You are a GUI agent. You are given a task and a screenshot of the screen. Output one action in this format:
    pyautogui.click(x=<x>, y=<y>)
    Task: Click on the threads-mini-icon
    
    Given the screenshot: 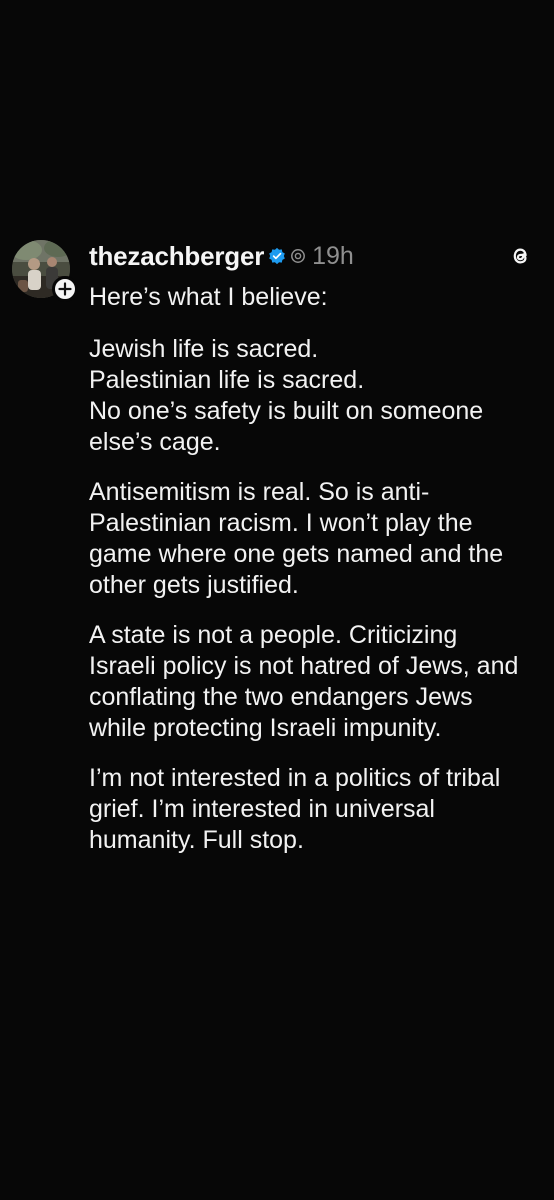 What is the action you would take?
    pyautogui.click(x=298, y=256)
    